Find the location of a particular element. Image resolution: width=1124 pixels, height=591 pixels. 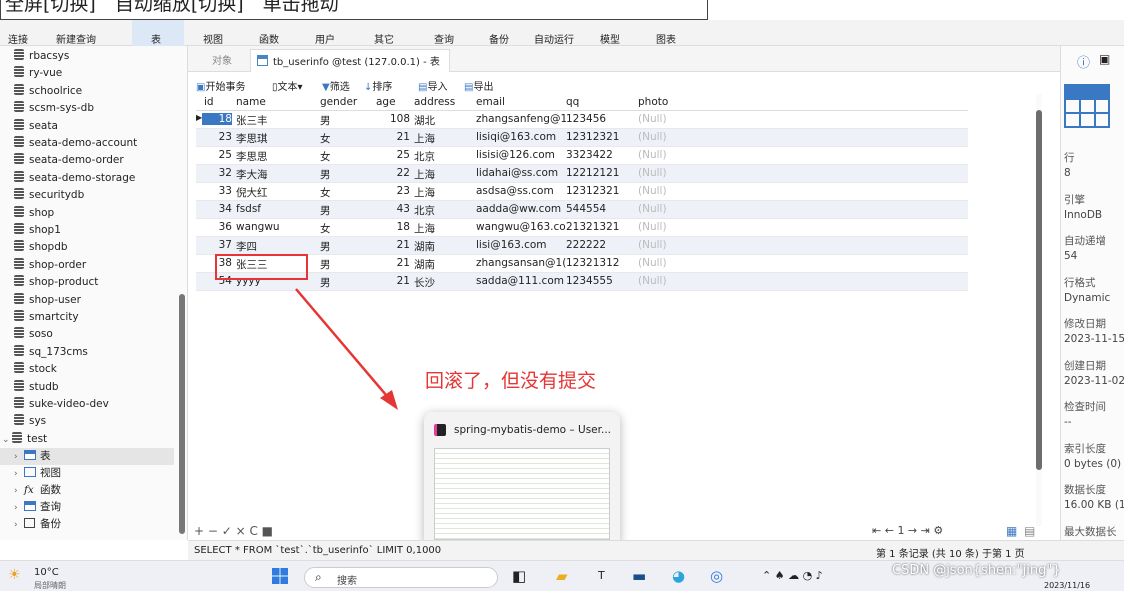

annotation-text: 回滚了，但没有提交 is located at coordinates (511, 381).